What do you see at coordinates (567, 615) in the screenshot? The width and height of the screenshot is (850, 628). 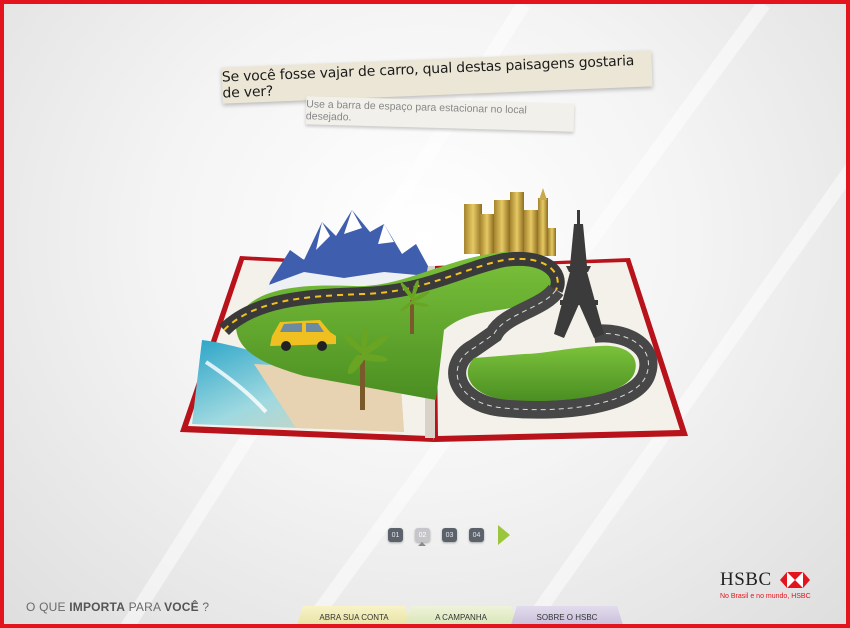 I see `tab-sobre-o-hsbc: SOBRE O HSBC` at bounding box center [567, 615].